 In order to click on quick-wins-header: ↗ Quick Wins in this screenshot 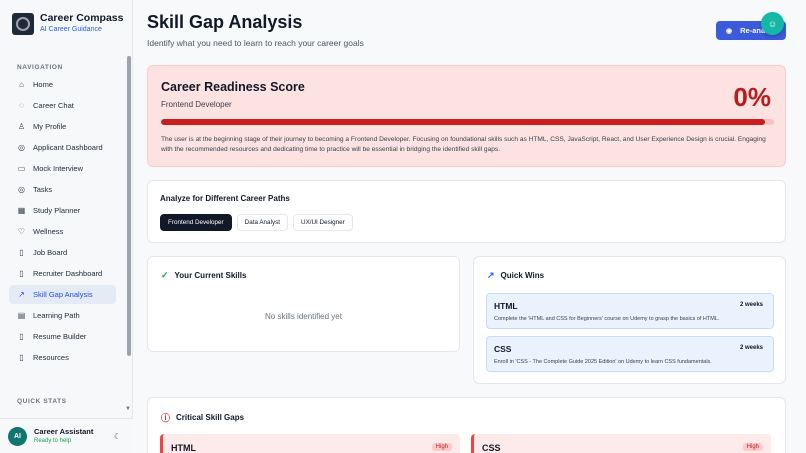, I will do `click(515, 275)`.